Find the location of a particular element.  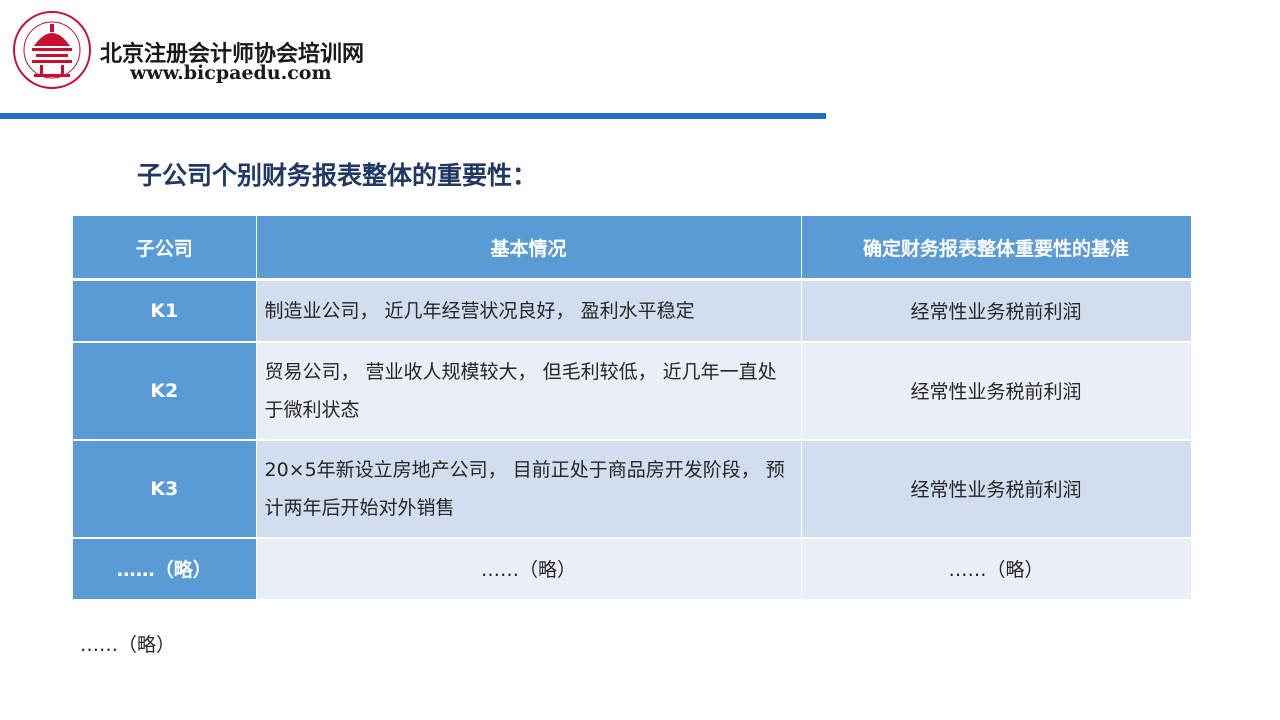

table-row: ……（略） ……（略） ……（略） is located at coordinates (632, 569).